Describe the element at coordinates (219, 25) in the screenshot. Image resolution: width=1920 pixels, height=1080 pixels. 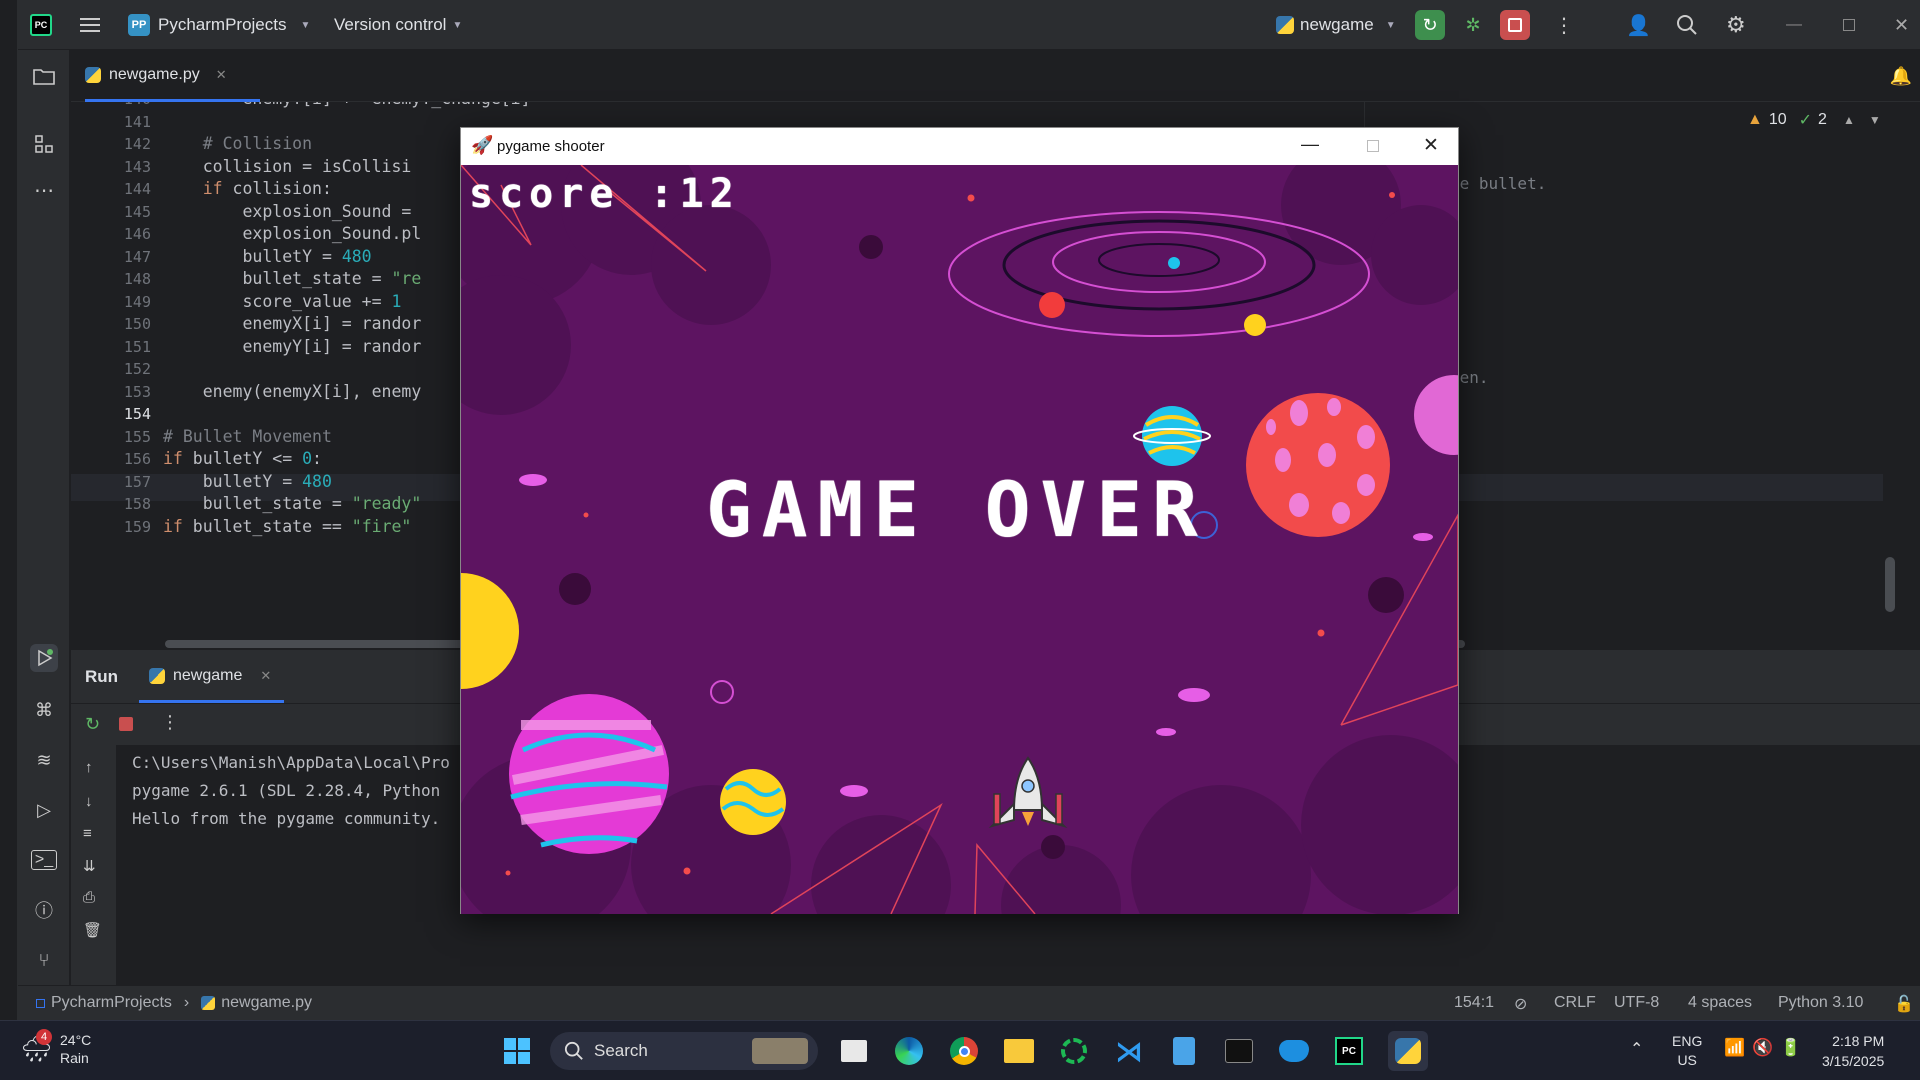
I see `project-selector: PP PycharmProjects ▼` at that location.